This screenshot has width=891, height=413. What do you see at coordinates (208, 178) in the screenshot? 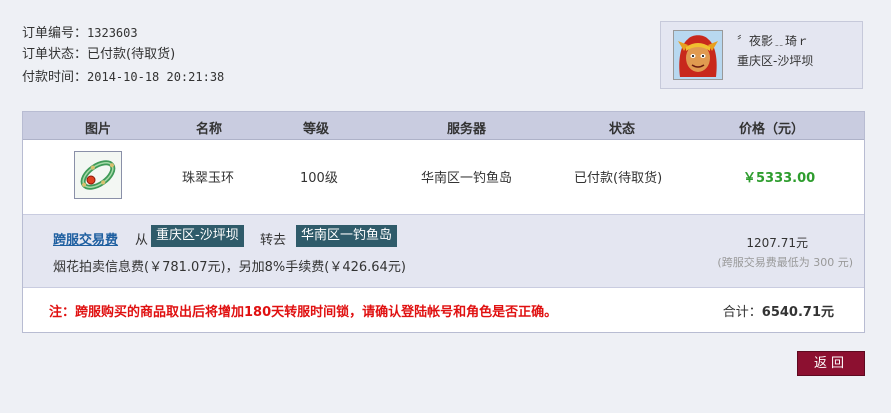
I see `item-name: 珠翠玉环` at bounding box center [208, 178].